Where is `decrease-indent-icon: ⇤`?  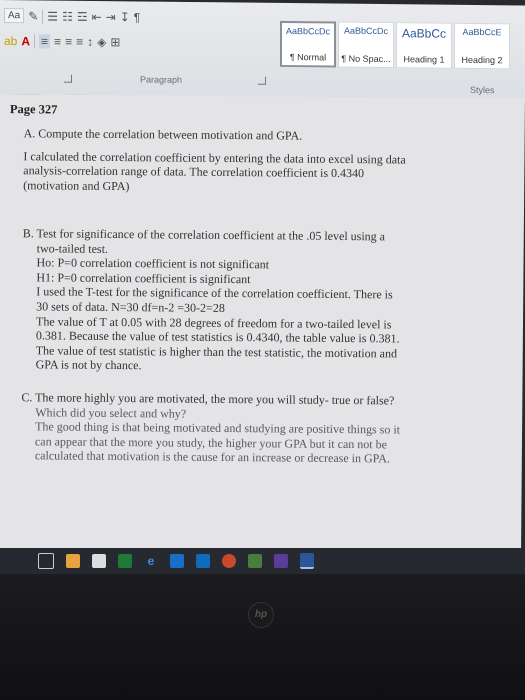
decrease-indent-icon: ⇤ is located at coordinates (97, 16).